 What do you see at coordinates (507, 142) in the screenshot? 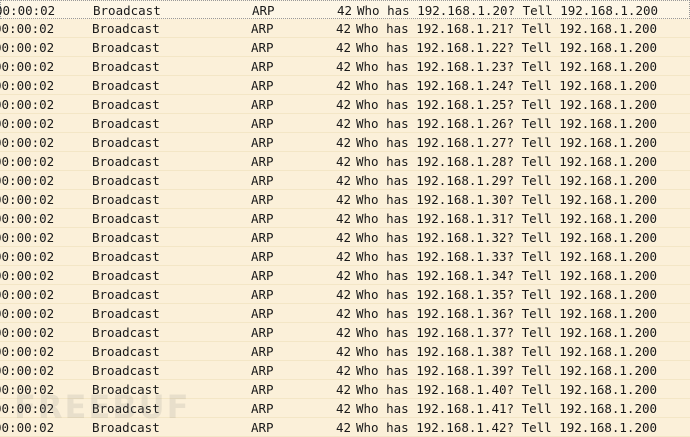
I see `packet-info: Who has 192.168.1.27? Tell 192.168.1.200` at bounding box center [507, 142].